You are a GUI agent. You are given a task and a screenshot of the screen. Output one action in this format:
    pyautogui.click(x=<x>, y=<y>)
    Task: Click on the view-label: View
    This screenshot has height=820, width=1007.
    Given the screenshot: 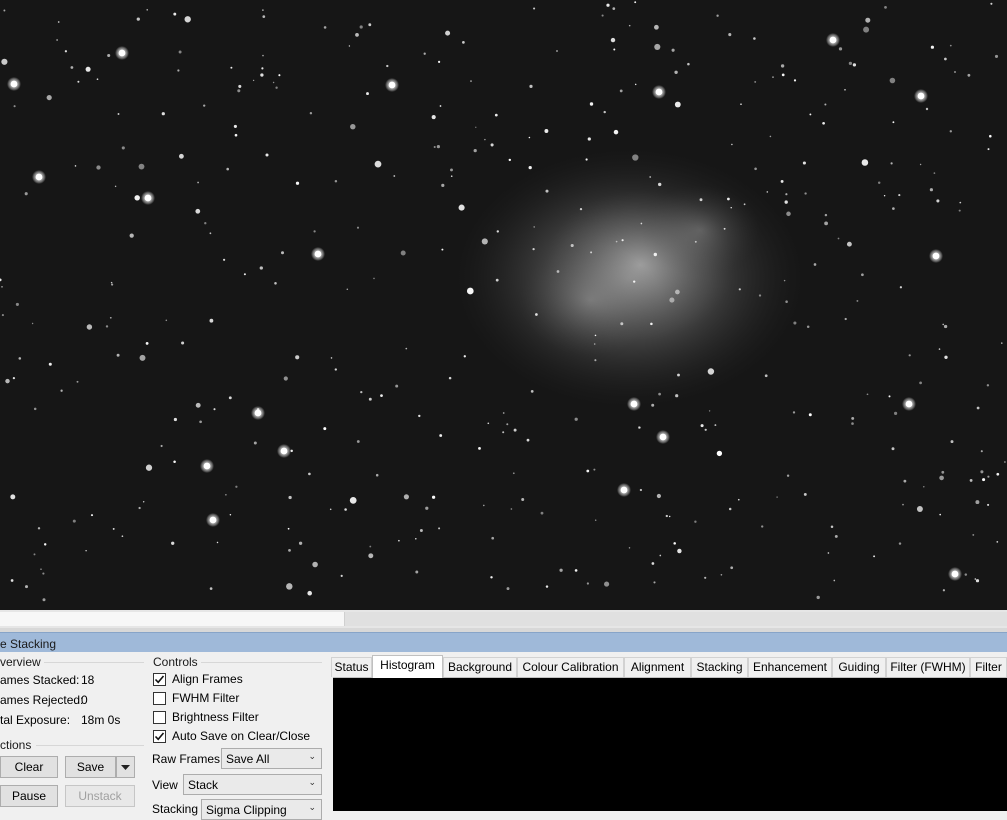 What is the action you would take?
    pyautogui.click(x=165, y=785)
    